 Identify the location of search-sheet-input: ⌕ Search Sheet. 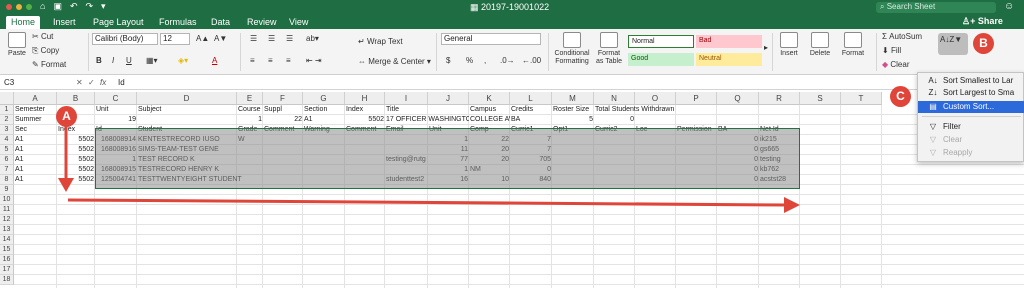
(936, 7).